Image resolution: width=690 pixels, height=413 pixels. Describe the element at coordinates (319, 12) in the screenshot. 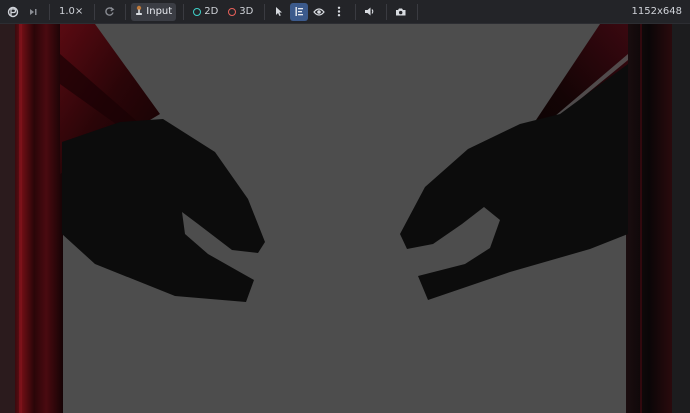

I see `eye-icon` at that location.